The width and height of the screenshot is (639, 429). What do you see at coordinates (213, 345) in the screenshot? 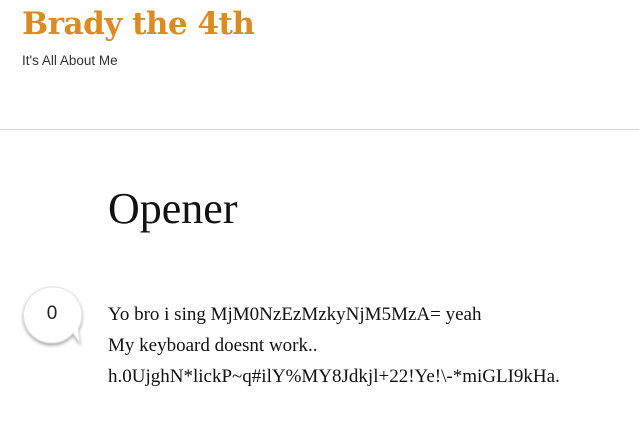
I see `post-content-line: My keyboard doesnt work..` at bounding box center [213, 345].